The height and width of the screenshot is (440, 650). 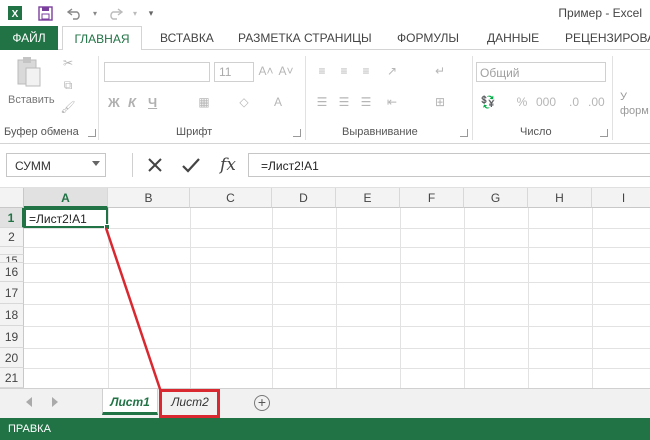 What do you see at coordinates (95, 13) in the screenshot?
I see `undo-dropdown-icon: ▾` at bounding box center [95, 13].